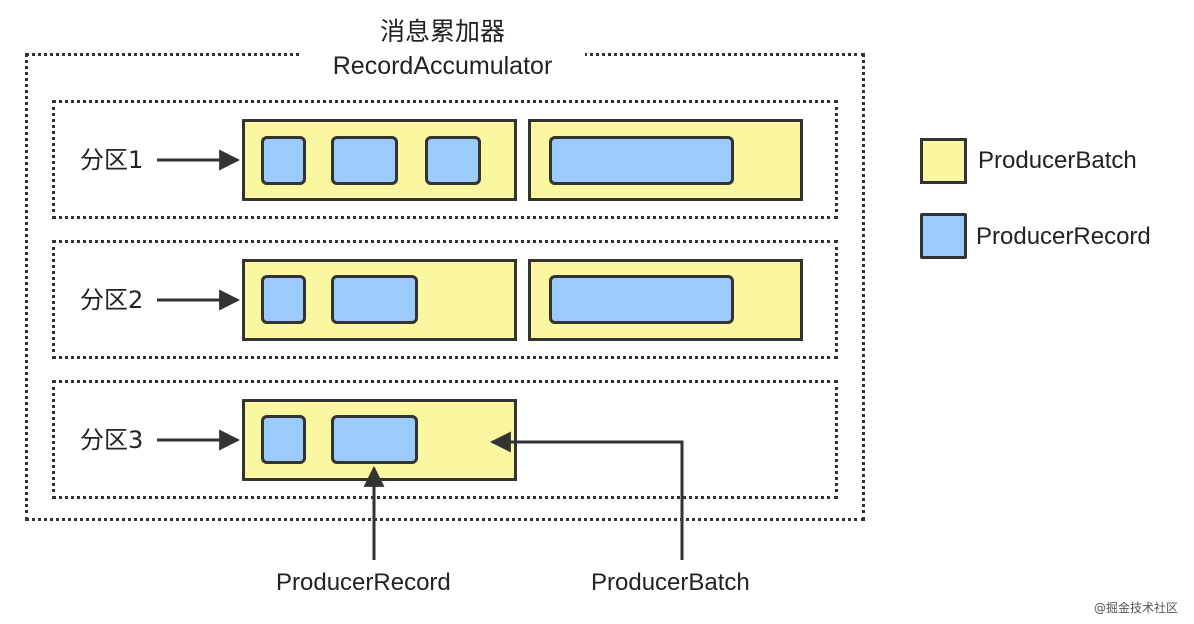  What do you see at coordinates (363, 582) in the screenshot?
I see `bottom-producer-record-label: ProducerRecord` at bounding box center [363, 582].